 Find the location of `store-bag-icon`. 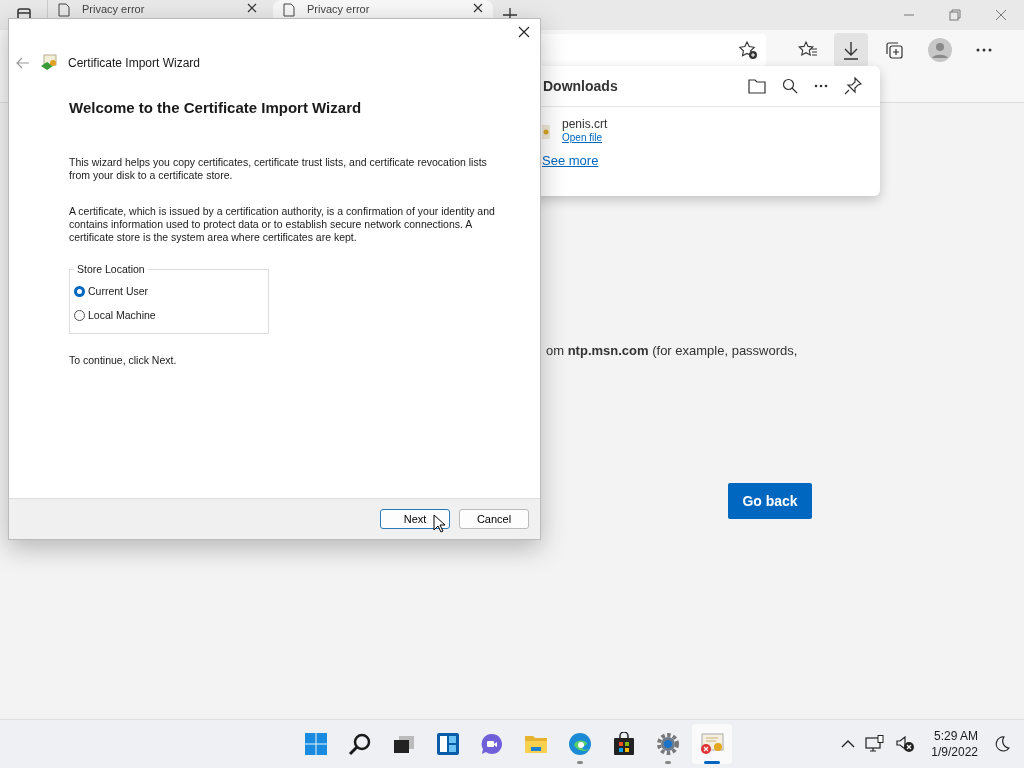

store-bag-icon is located at coordinates (624, 744).